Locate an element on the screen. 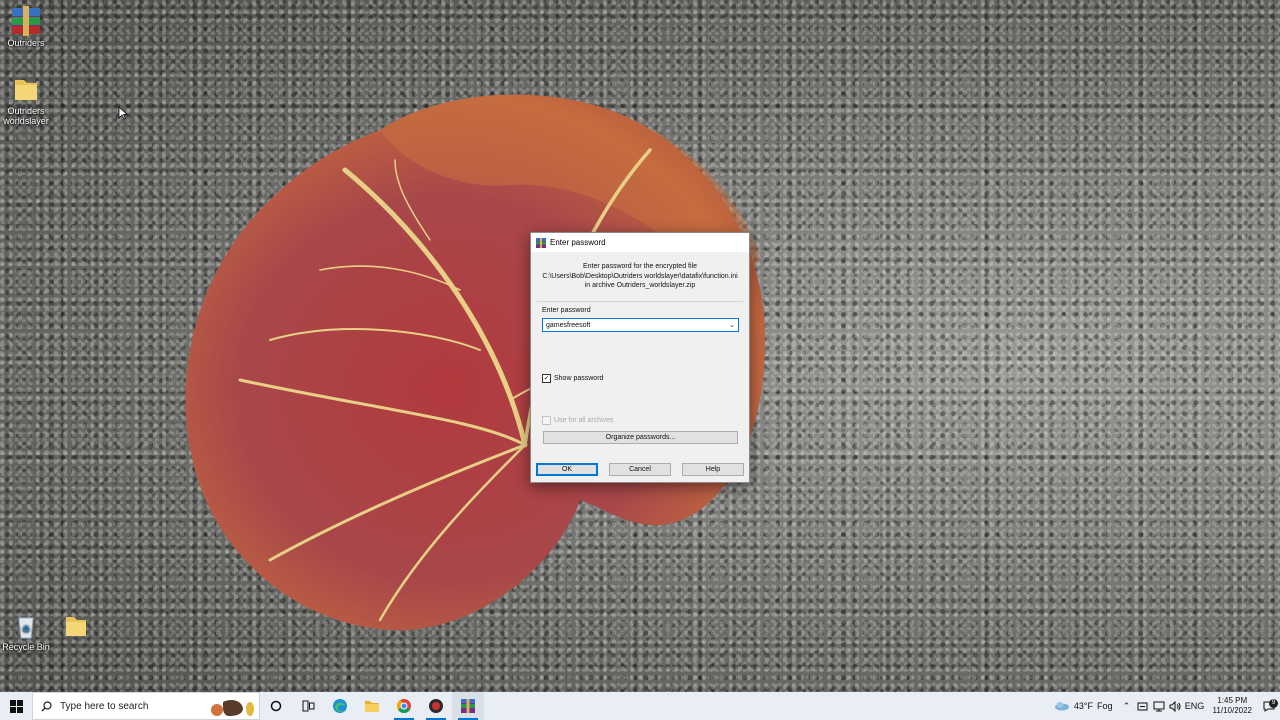  network-icon is located at coordinates (1159, 706).